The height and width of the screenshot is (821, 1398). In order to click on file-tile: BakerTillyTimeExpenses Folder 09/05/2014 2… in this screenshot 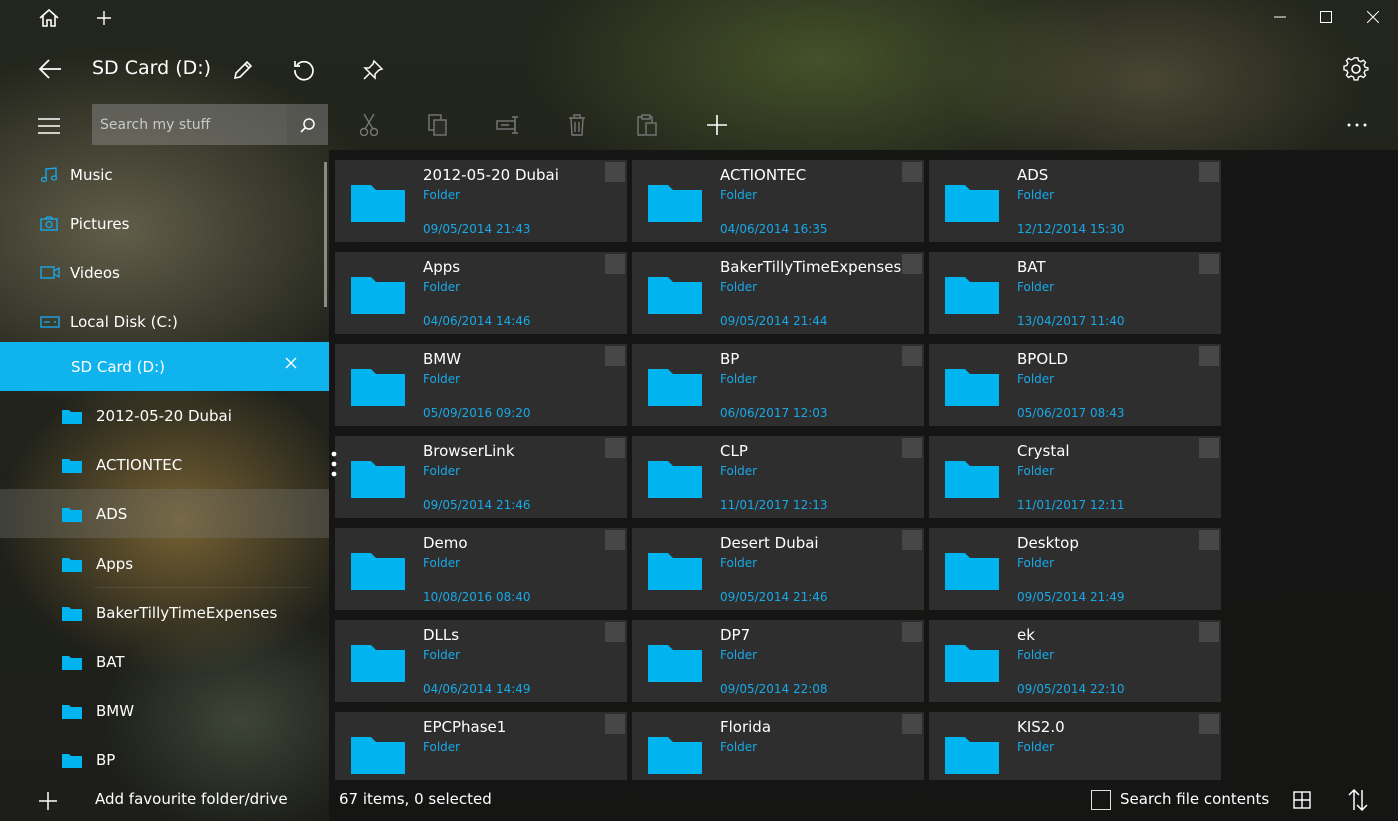, I will do `click(778, 293)`.